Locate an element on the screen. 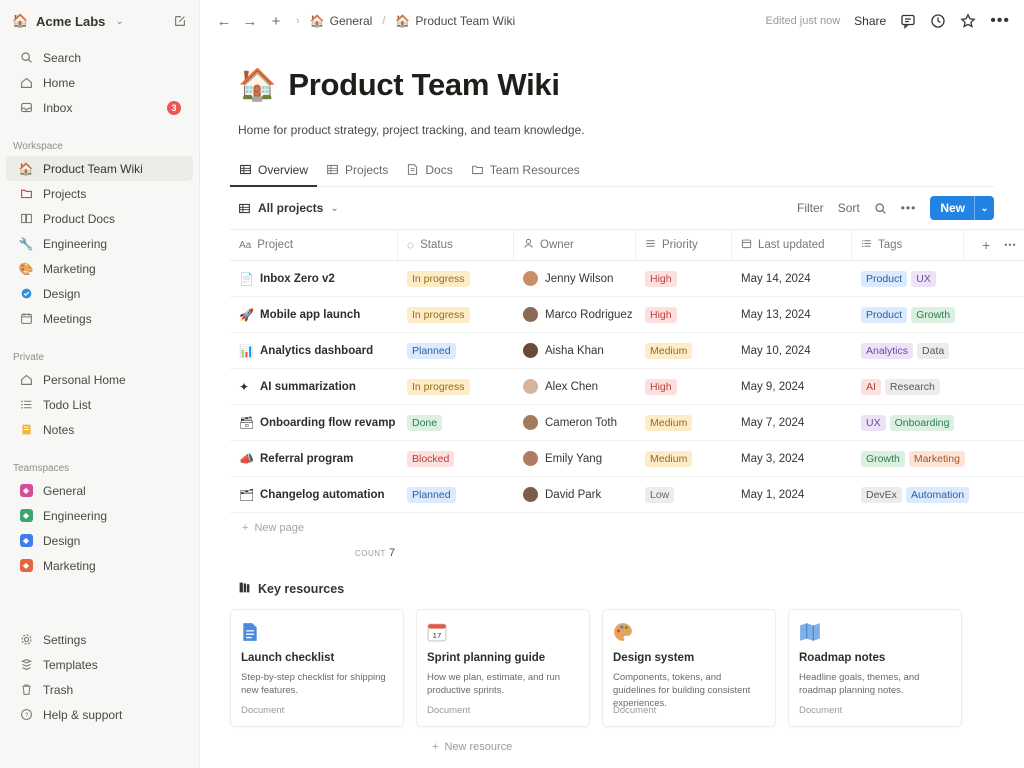  sort-button: Sort is located at coordinates (849, 208).